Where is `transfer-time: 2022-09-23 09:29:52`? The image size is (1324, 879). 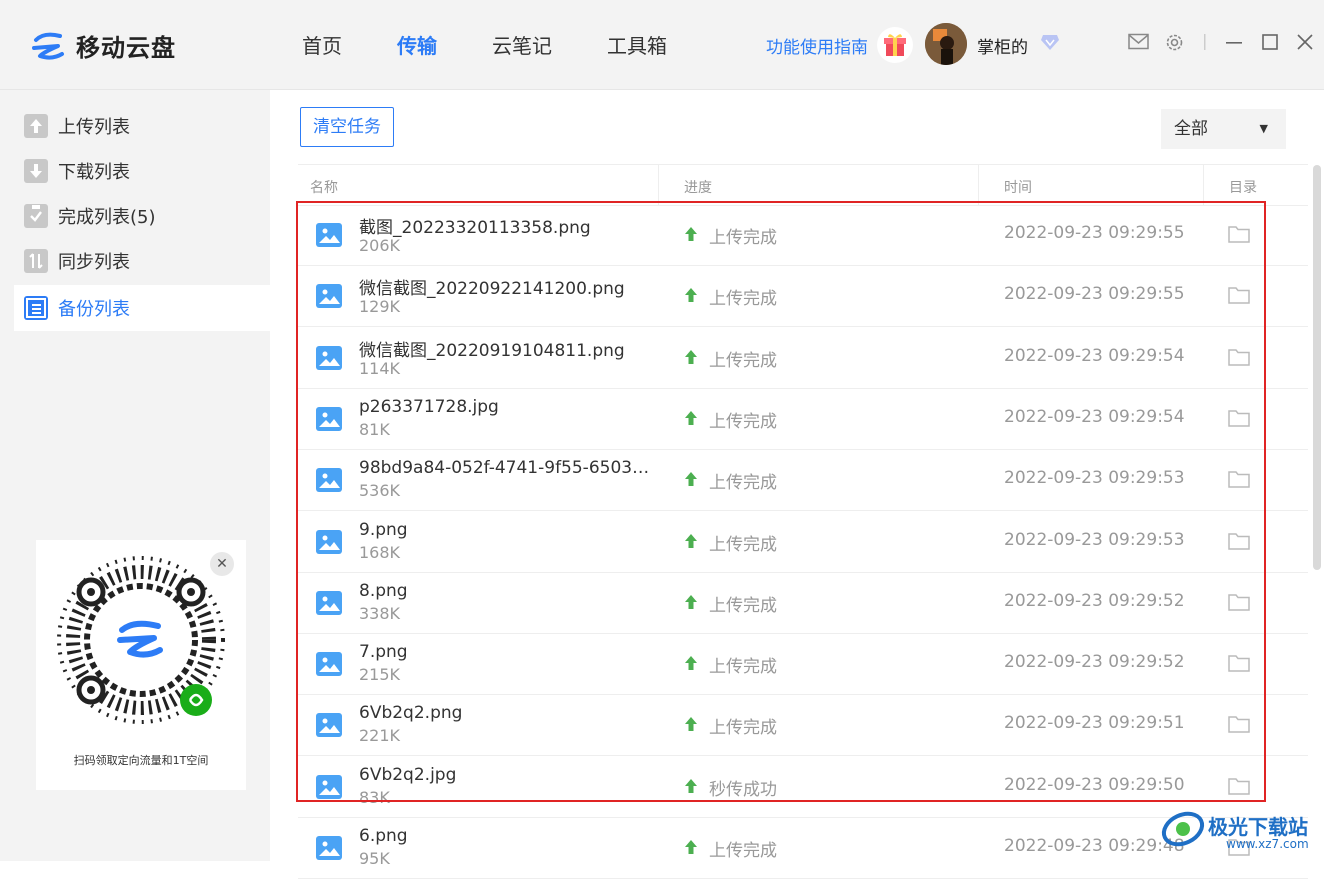 transfer-time: 2022-09-23 09:29:52 is located at coordinates (1094, 662).